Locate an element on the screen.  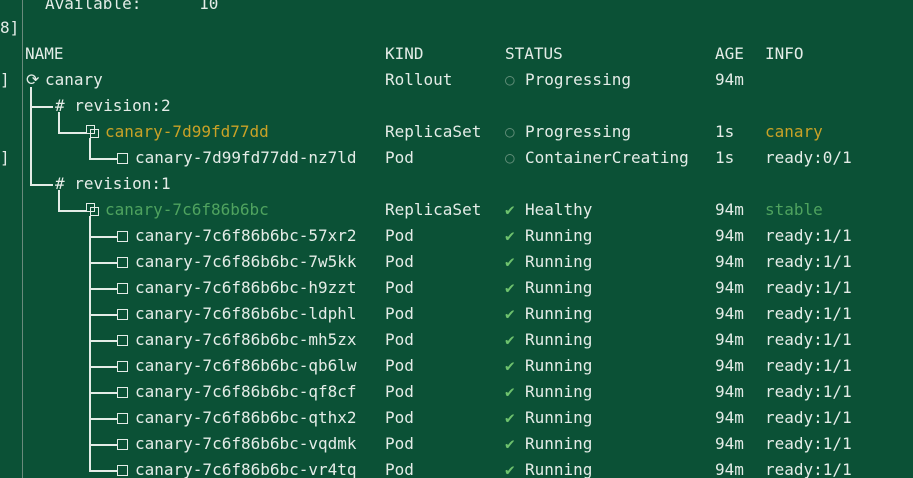
pod-name: canary-7c6f86b6bc-ldphl is located at coordinates (246, 313).